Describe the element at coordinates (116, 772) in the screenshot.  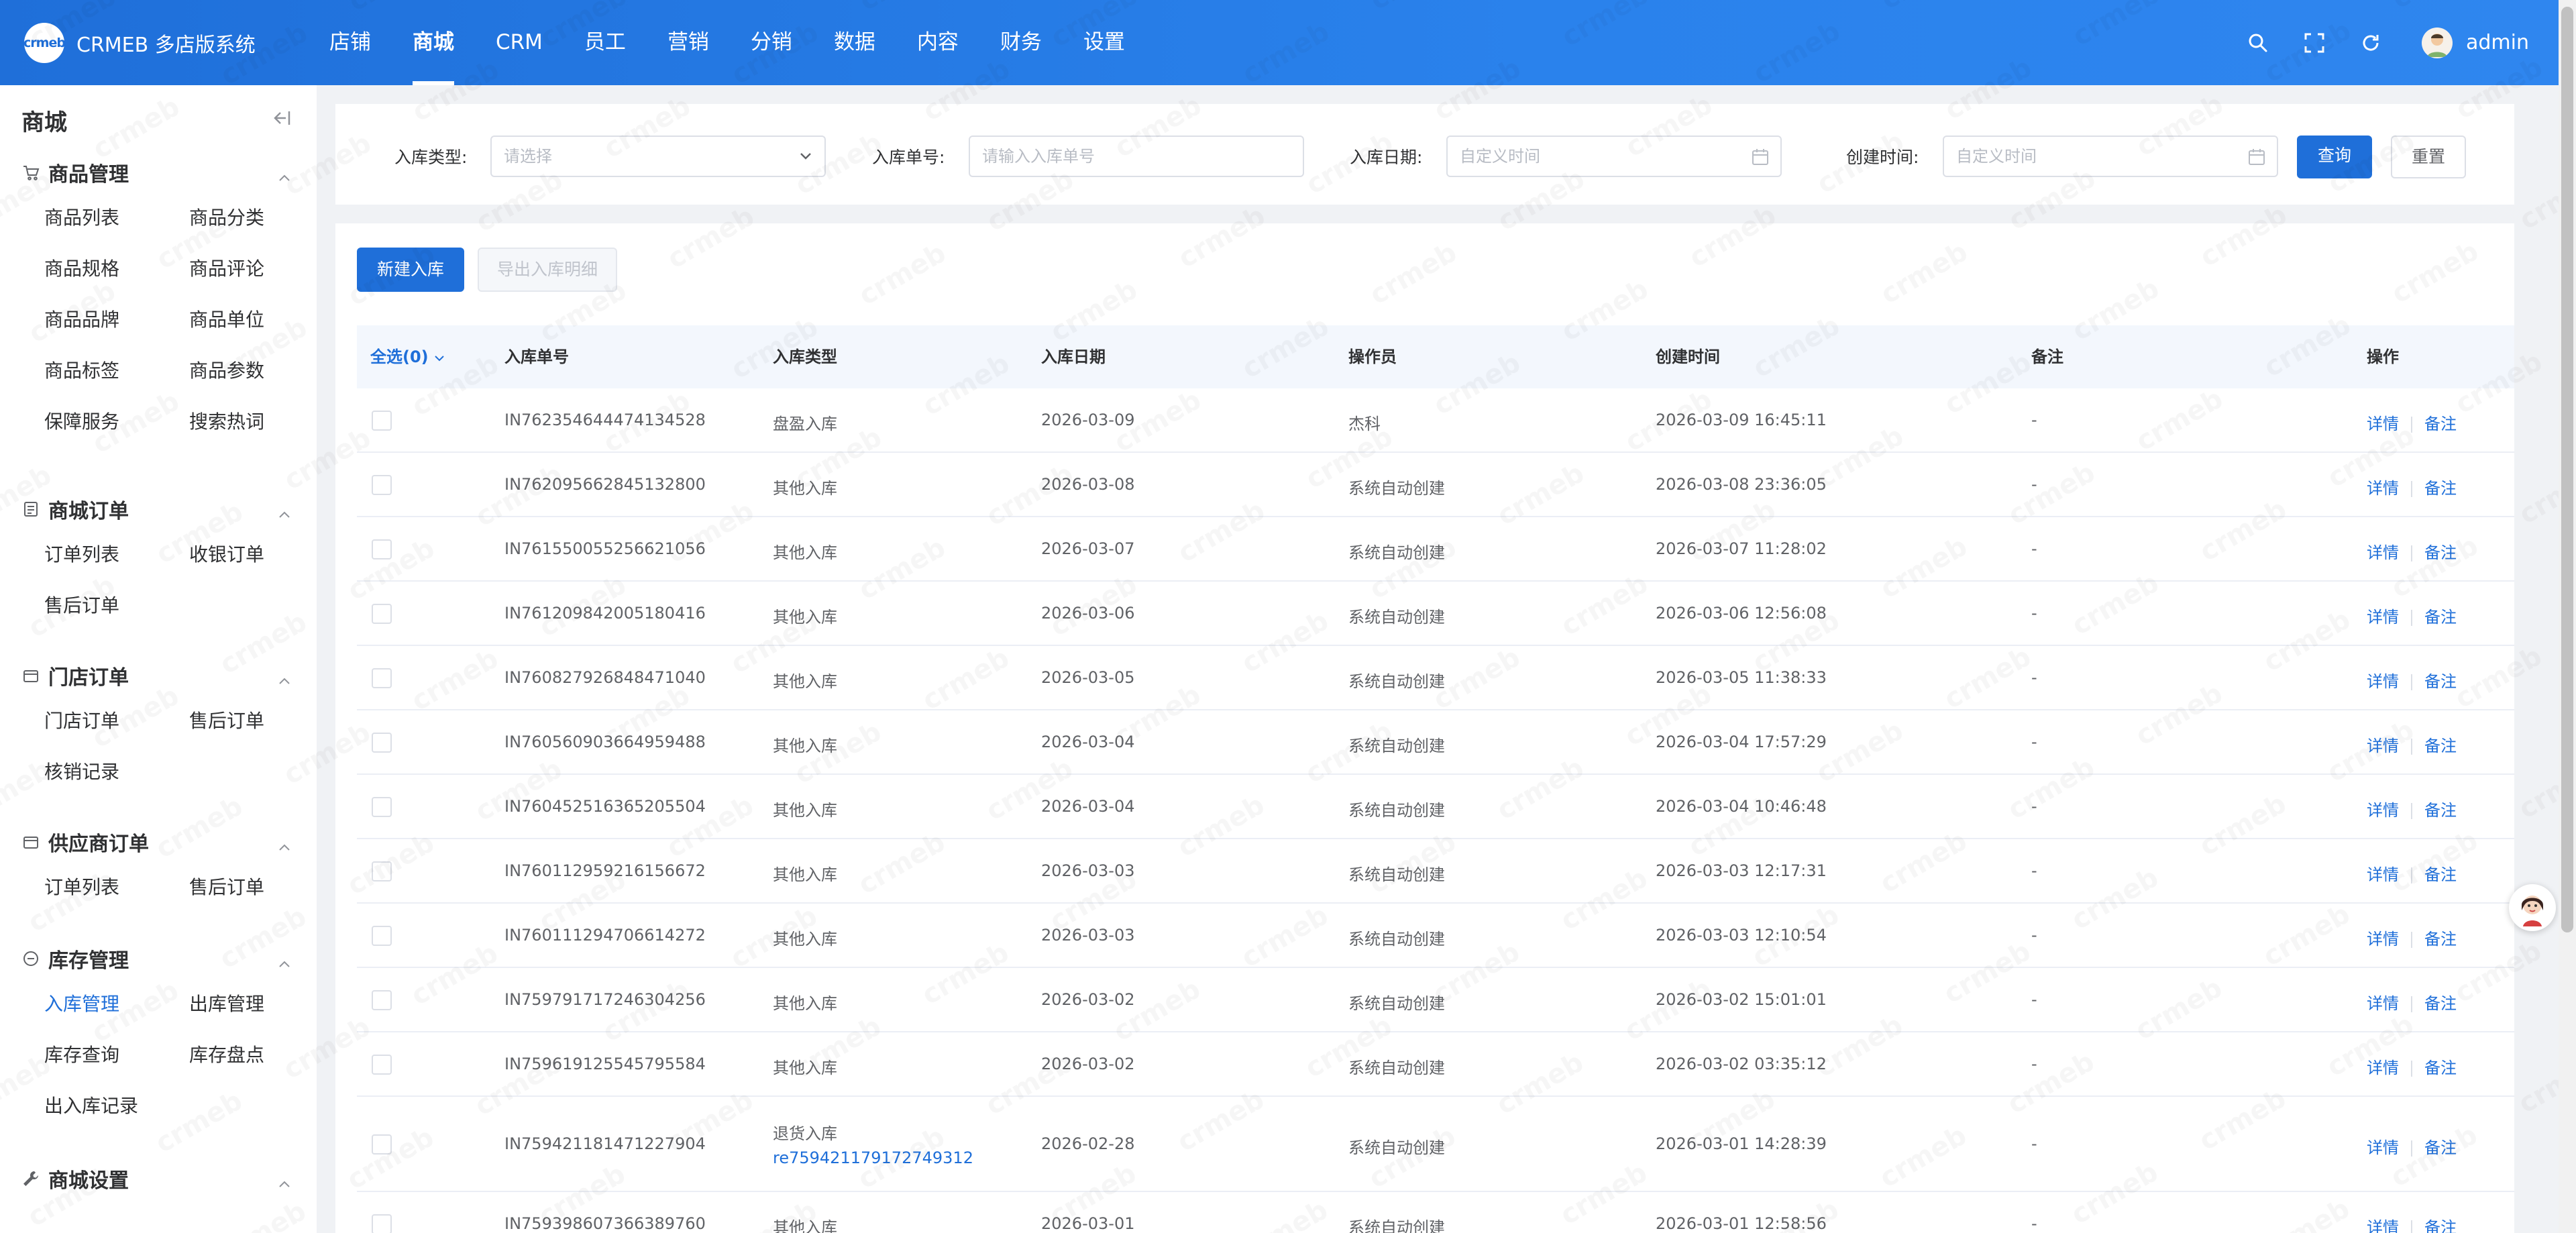
I see `sidebar-item: 核销记录` at that location.